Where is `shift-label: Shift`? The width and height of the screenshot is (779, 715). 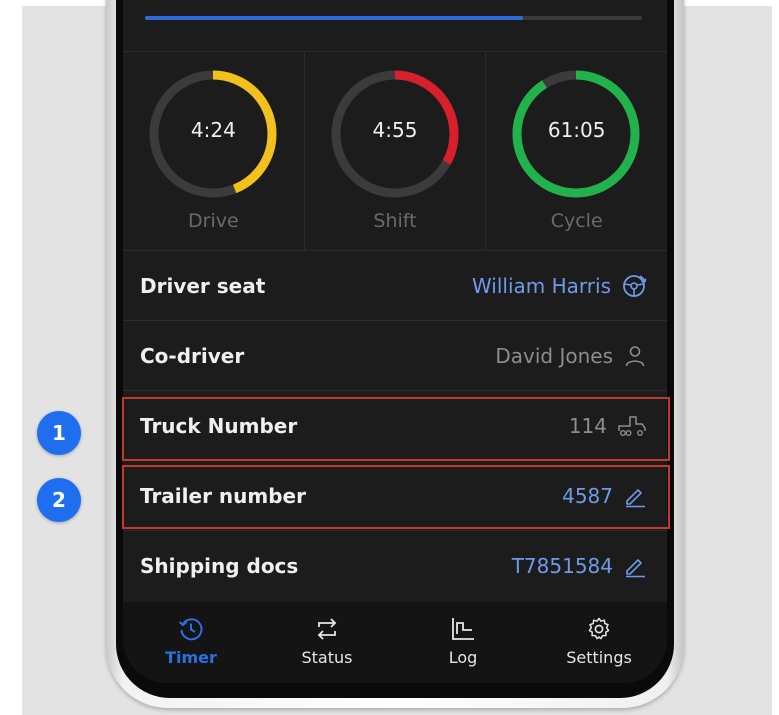 shift-label: Shift is located at coordinates (395, 221).